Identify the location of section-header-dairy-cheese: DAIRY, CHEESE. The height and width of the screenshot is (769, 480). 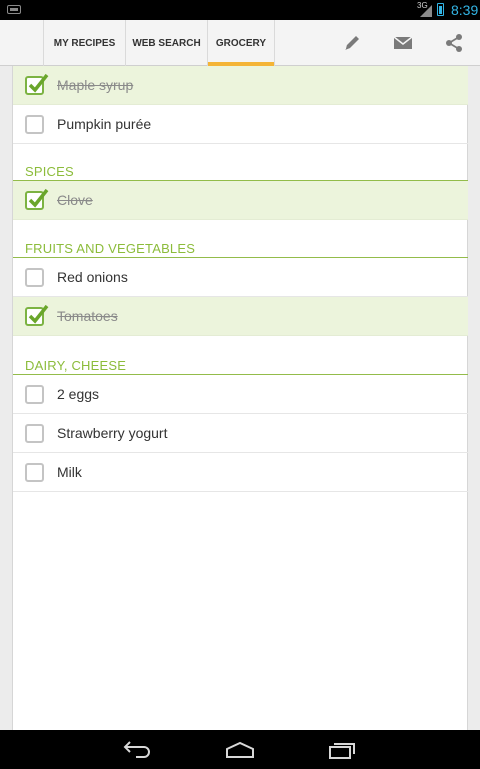
(240, 365).